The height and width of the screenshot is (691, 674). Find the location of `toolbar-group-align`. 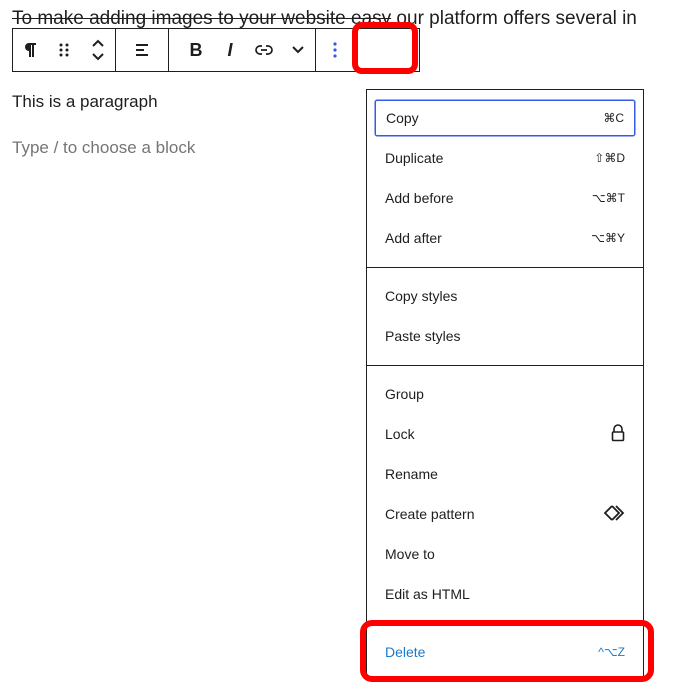

toolbar-group-align is located at coordinates (142, 50).